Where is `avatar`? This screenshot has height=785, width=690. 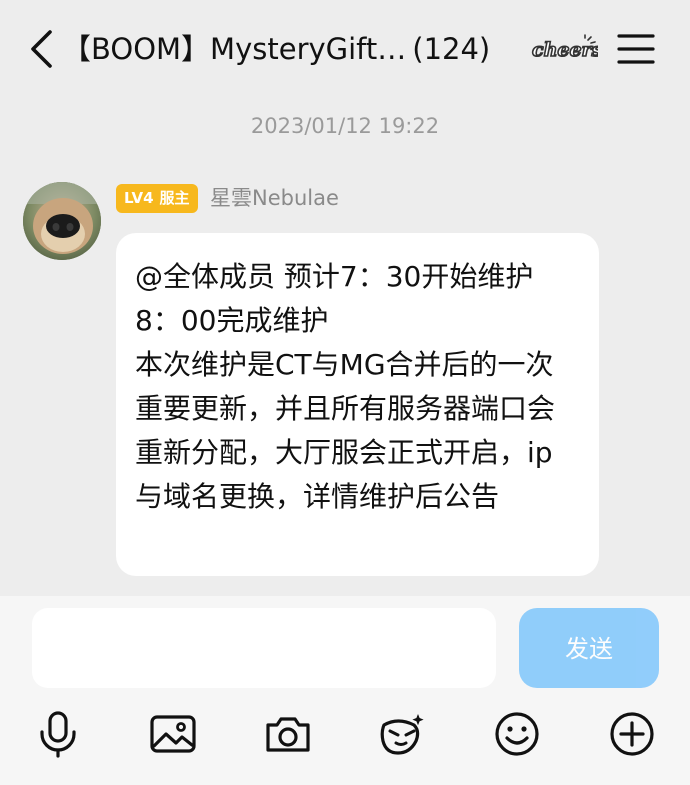 avatar is located at coordinates (62, 221).